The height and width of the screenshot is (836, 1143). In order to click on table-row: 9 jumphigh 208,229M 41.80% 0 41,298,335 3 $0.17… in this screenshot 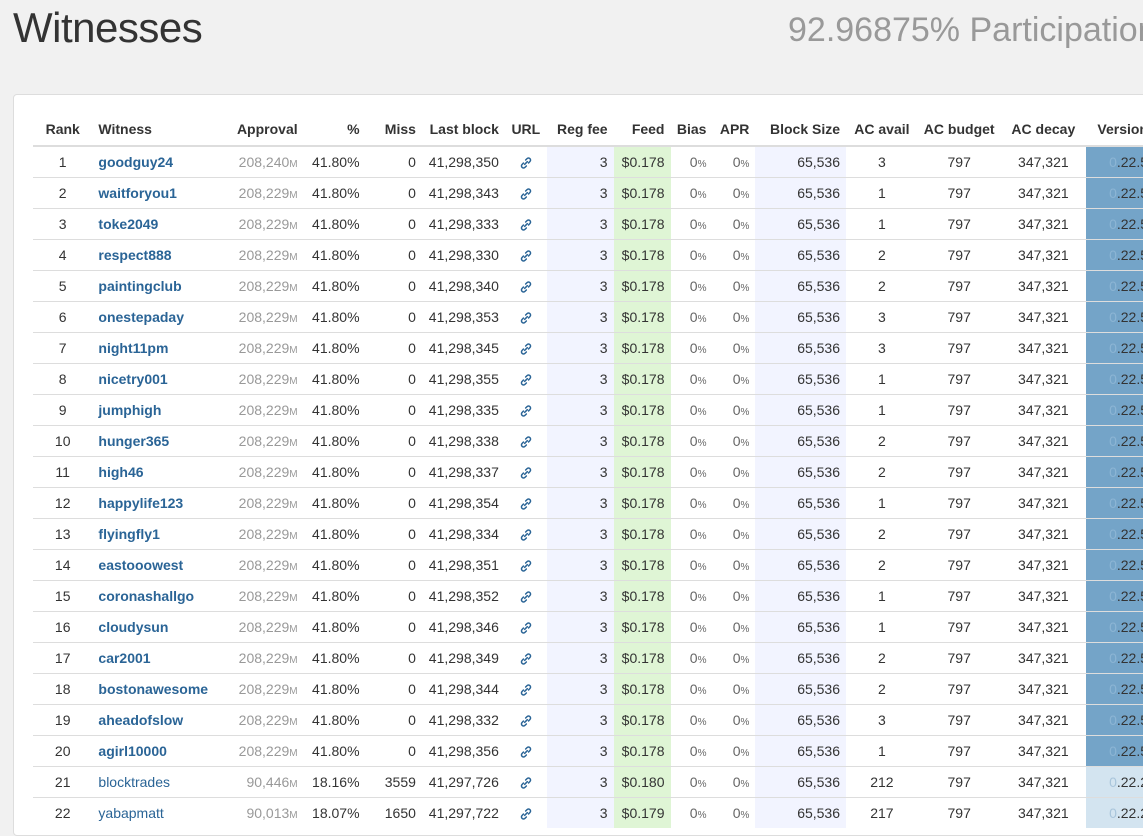, I will do `click(588, 410)`.